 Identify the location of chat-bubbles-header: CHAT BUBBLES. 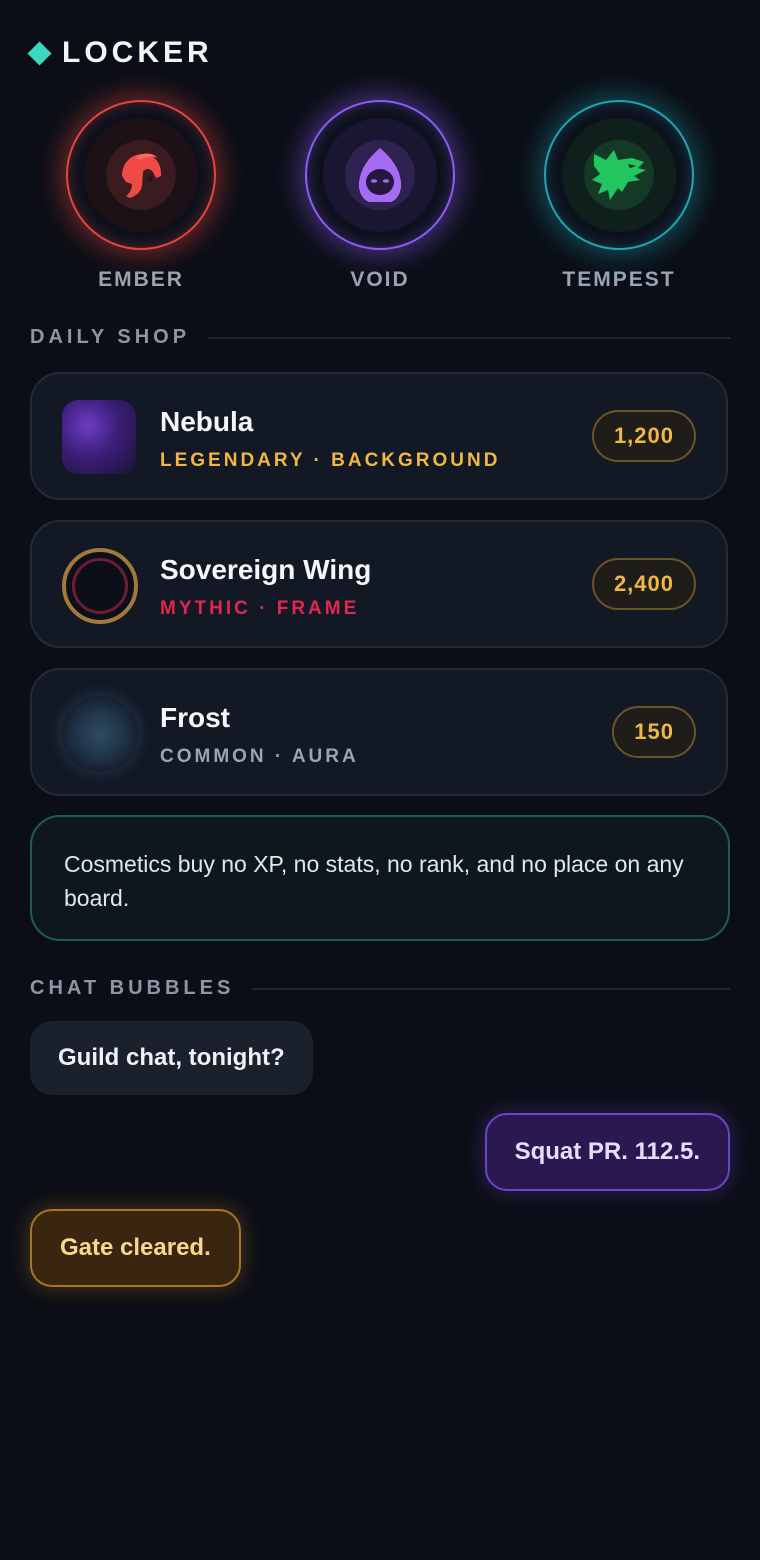
(380, 988).